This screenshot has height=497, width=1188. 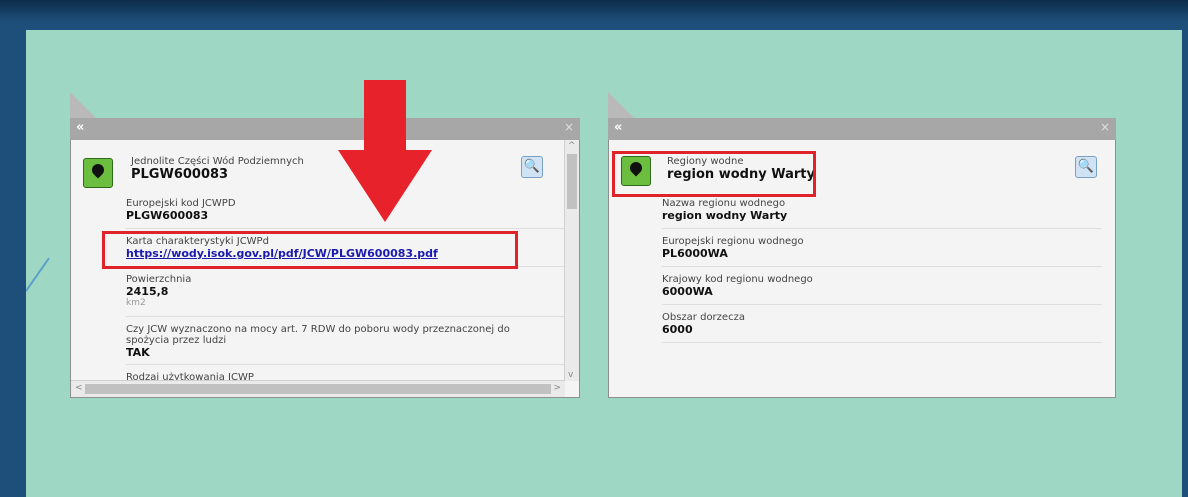 What do you see at coordinates (733, 241) in the screenshot?
I see `field-label: Europejski regionu wodnego` at bounding box center [733, 241].